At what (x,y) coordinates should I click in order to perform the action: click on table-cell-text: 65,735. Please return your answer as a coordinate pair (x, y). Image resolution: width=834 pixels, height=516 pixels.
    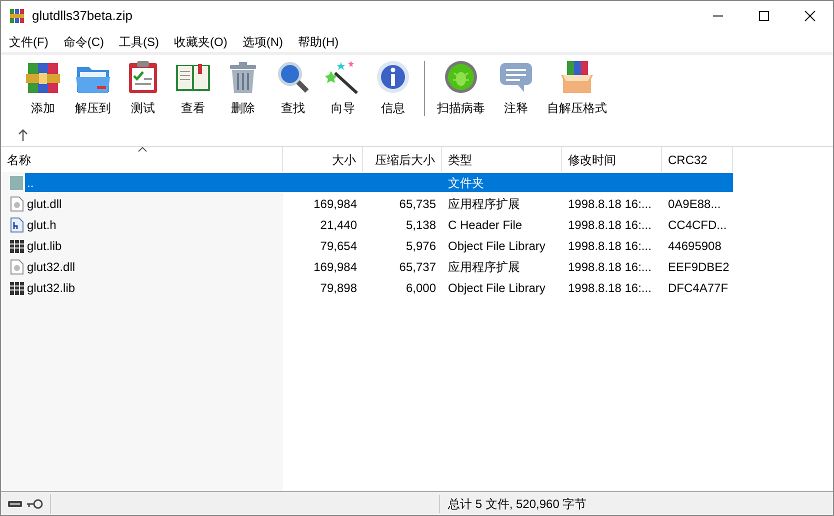
    Looking at the image, I should click on (417, 204).